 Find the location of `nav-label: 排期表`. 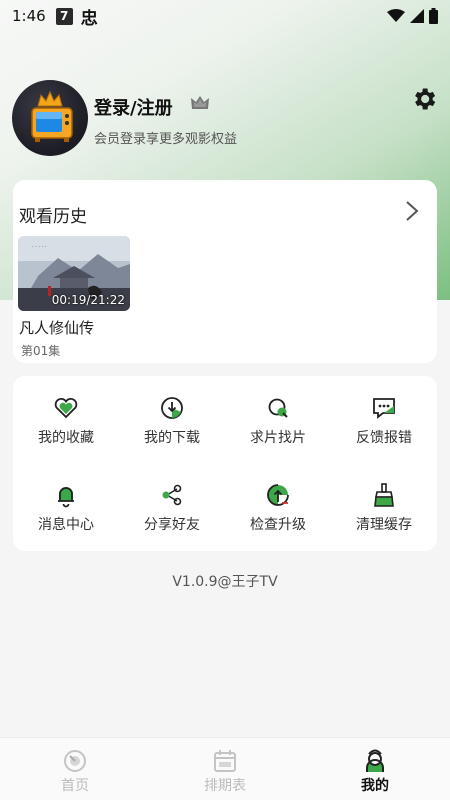

nav-label: 排期表 is located at coordinates (225, 786).